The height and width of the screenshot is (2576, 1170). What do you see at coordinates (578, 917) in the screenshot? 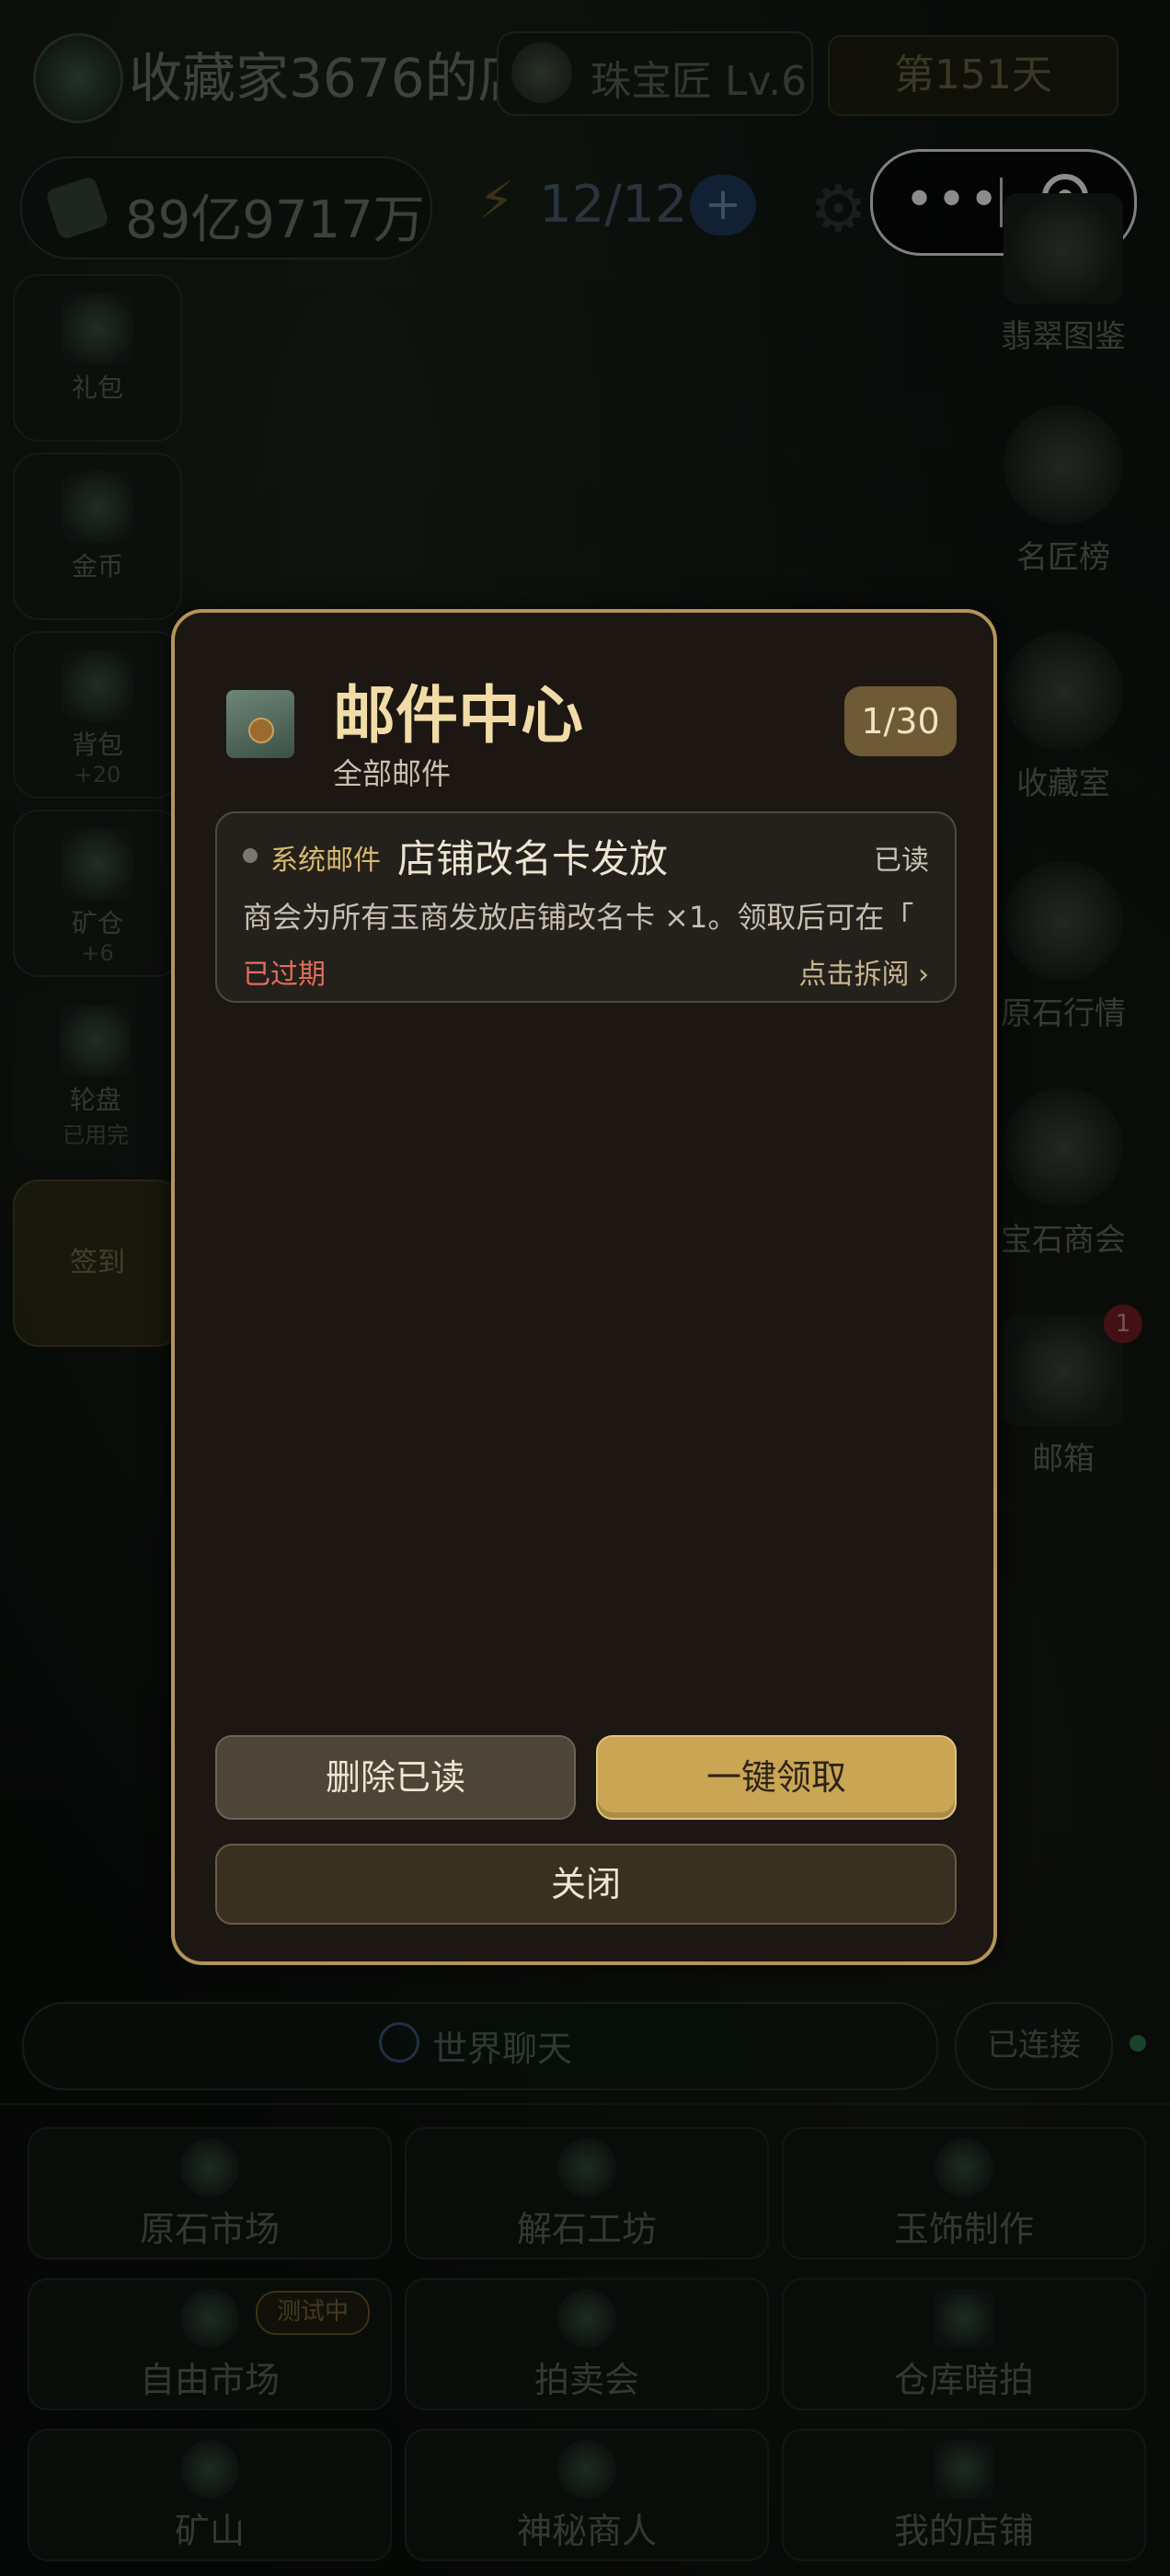
I see `mail-preview: 商会为所有玉商发放店铺改名卡 ×1。领取后可在「` at bounding box center [578, 917].